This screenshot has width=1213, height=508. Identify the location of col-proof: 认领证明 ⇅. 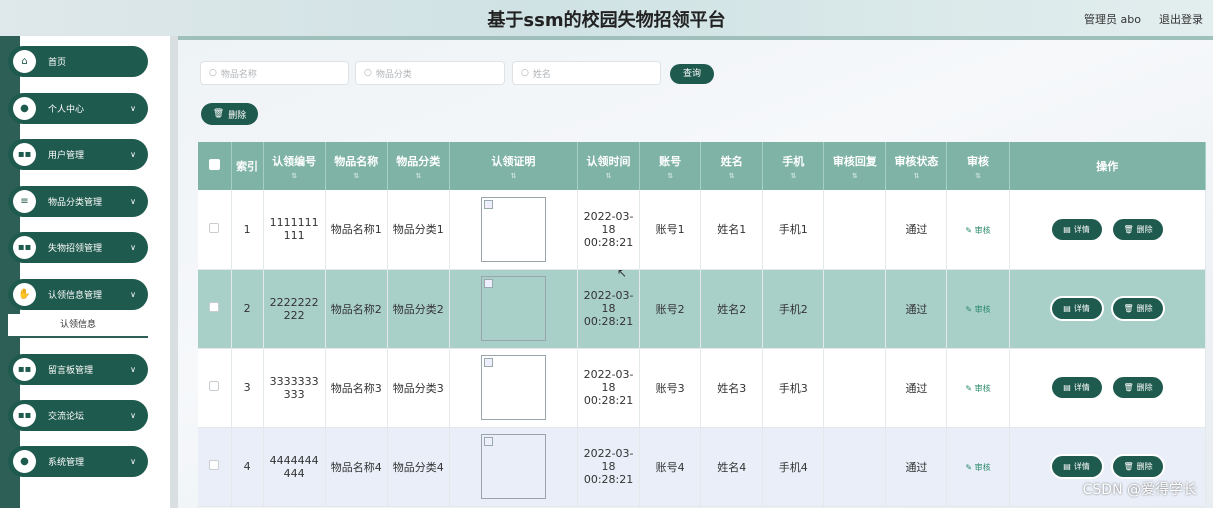
(514, 166).